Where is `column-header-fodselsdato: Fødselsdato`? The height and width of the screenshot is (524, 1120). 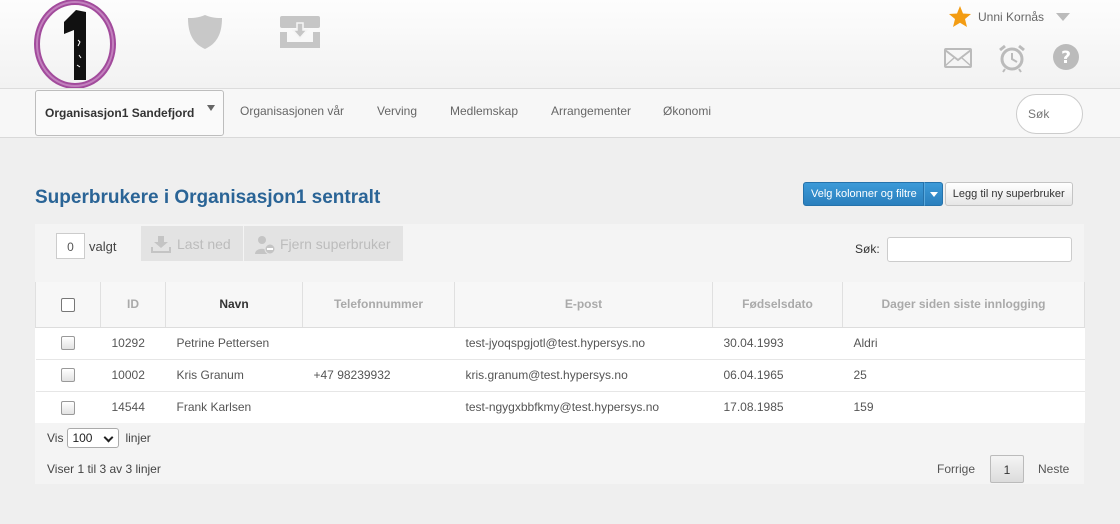 column-header-fodselsdato: Fødselsdato is located at coordinates (777, 305).